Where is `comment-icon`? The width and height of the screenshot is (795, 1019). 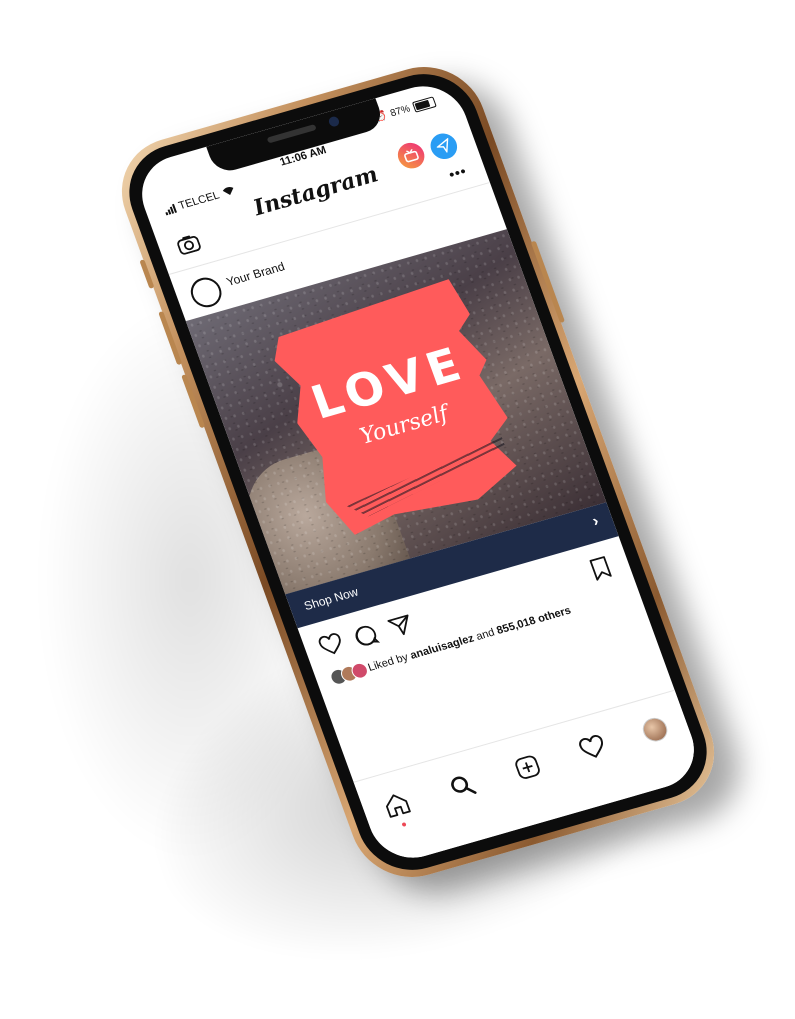
comment-icon is located at coordinates (365, 635).